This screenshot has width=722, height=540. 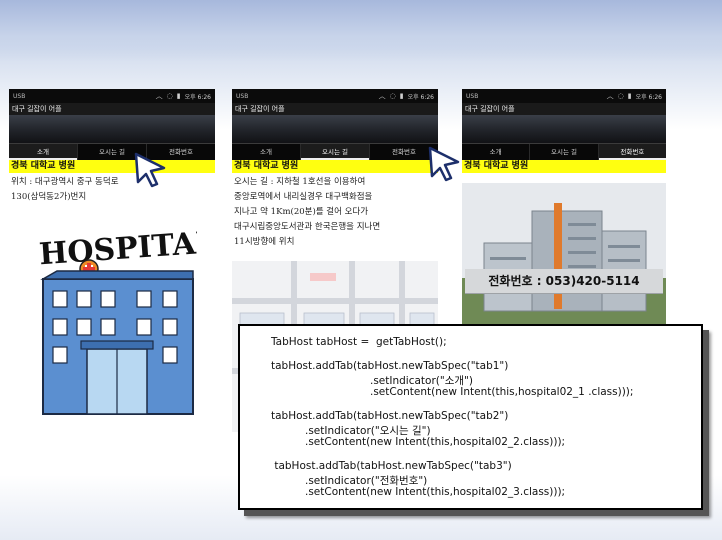 What do you see at coordinates (361, 31) in the screenshot?
I see `slide-header-band` at bounding box center [361, 31].